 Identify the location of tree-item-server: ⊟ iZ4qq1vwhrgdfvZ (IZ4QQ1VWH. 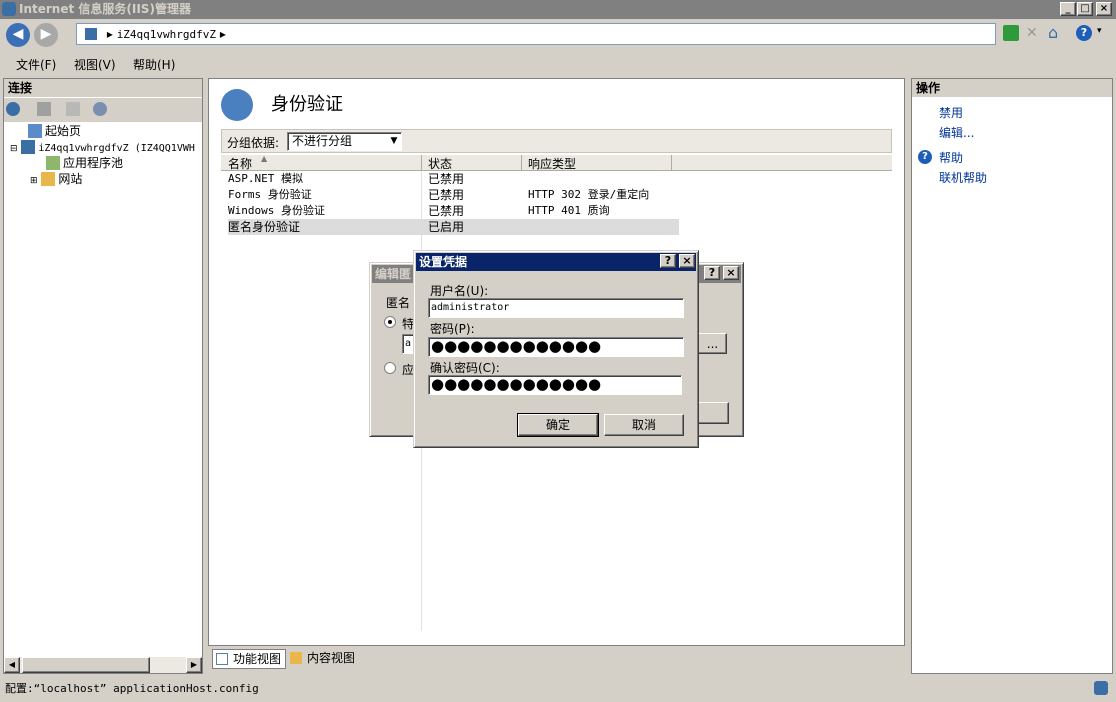
(102, 147).